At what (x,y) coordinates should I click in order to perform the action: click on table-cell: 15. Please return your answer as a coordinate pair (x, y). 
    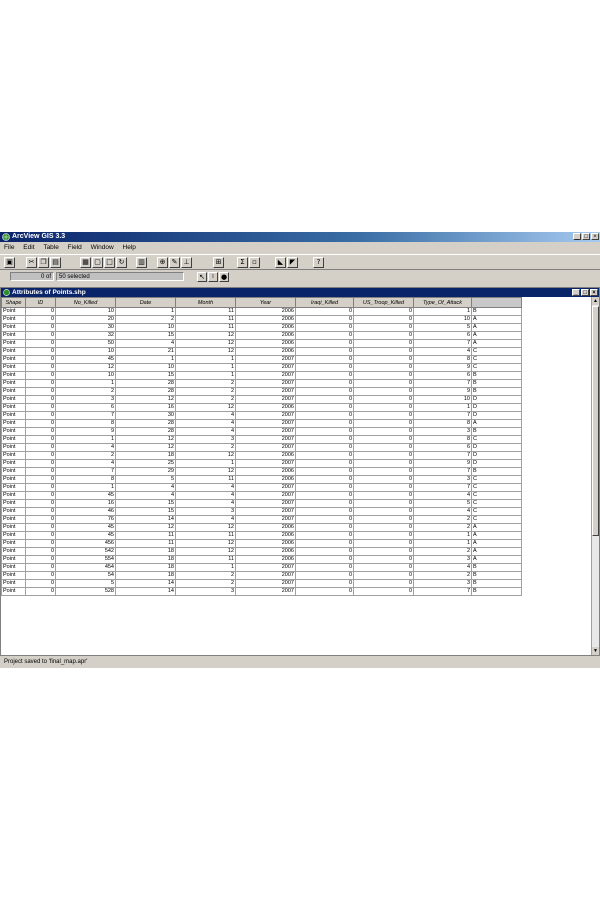
    Looking at the image, I should click on (145, 375).